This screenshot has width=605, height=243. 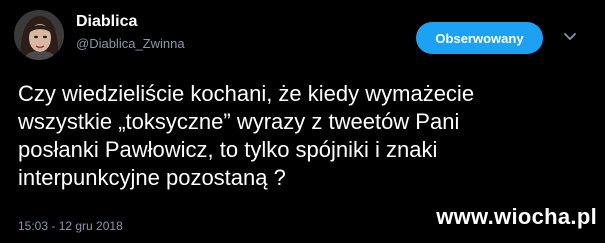 What do you see at coordinates (130, 43) in the screenshot?
I see `user-handle: @Diablica_Zwinna` at bounding box center [130, 43].